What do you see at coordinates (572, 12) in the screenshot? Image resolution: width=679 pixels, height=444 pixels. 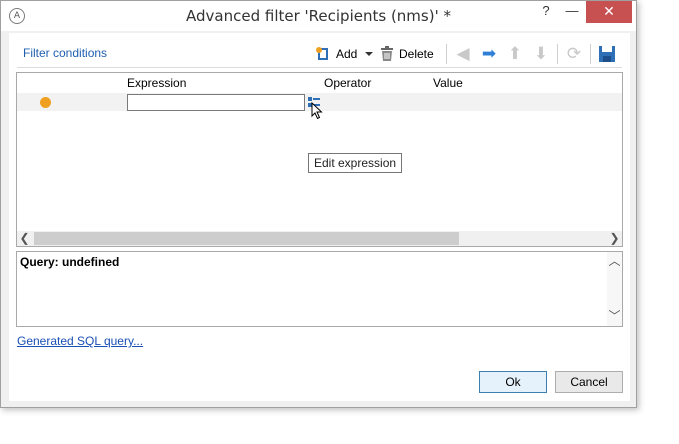 I see `minimize-button: —` at bounding box center [572, 12].